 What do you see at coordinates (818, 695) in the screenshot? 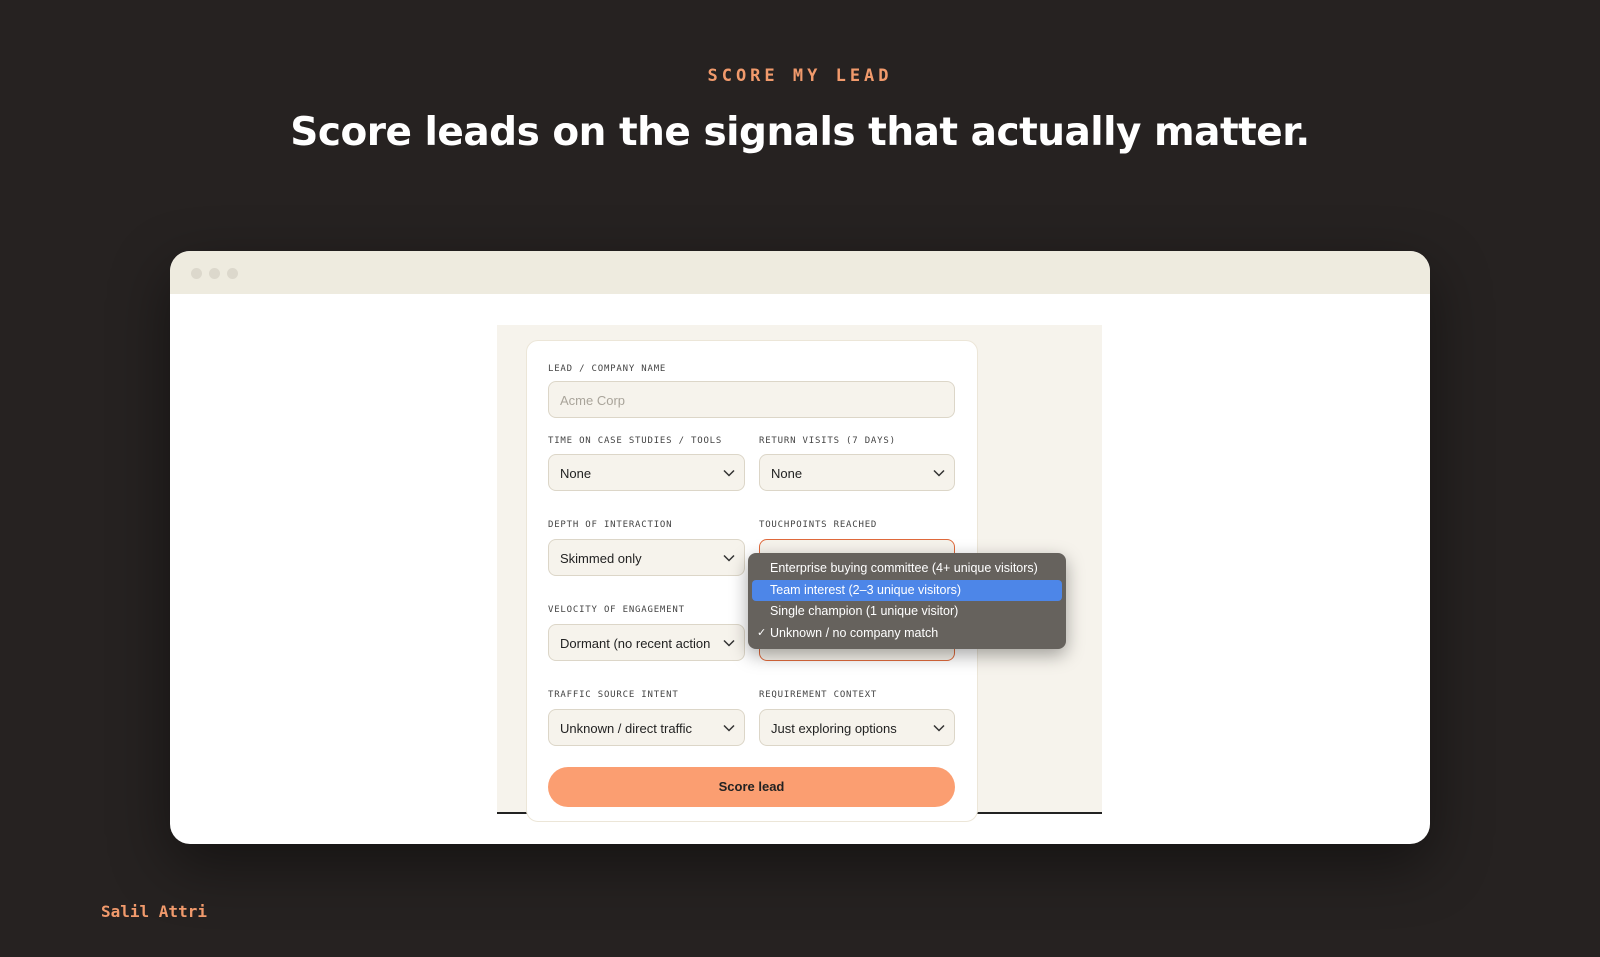
I see `requirement-context-label: REQUIREMENT CONTEXT` at bounding box center [818, 695].